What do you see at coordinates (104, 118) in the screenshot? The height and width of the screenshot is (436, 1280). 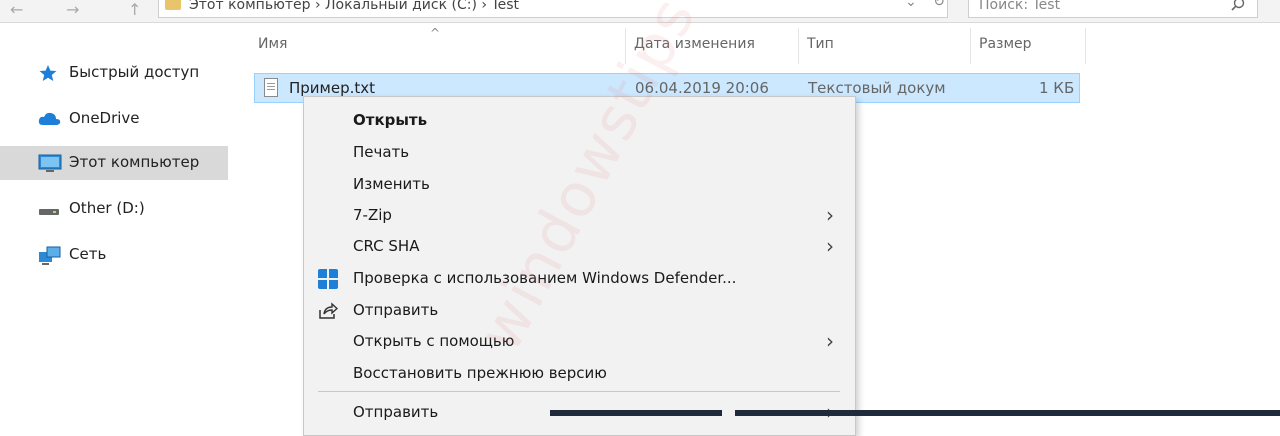 I see `sidebar-item-label: OneDrive` at bounding box center [104, 118].